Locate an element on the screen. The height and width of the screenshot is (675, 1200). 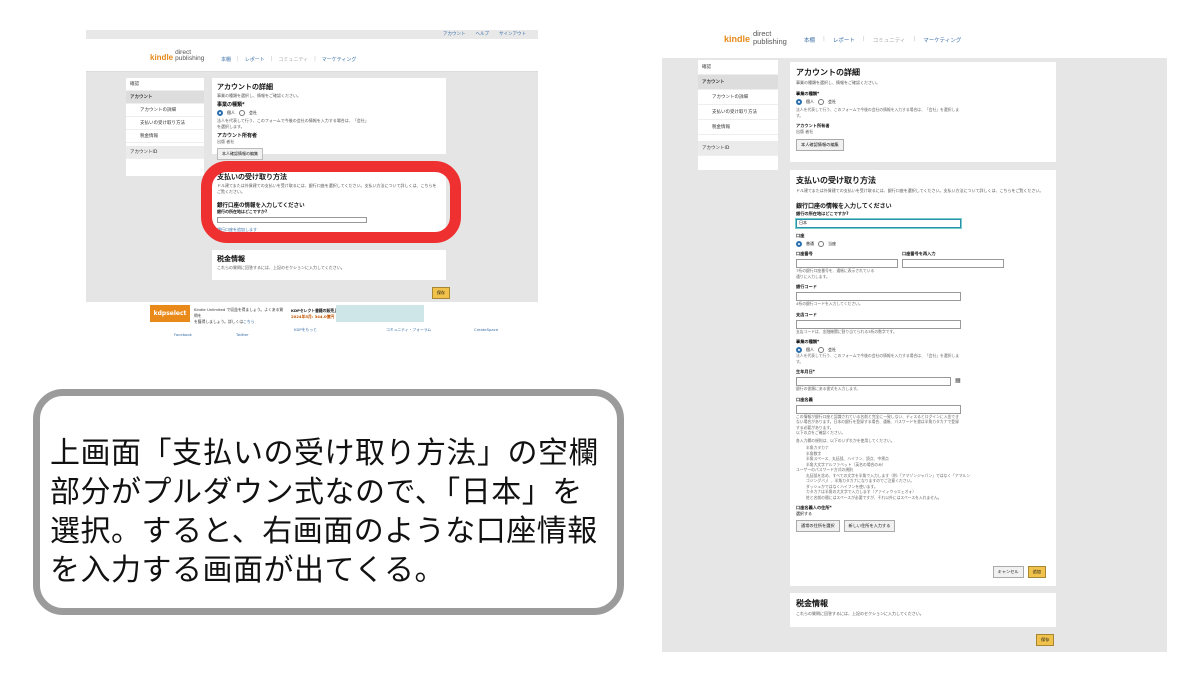
select-existing-address-button: 通常の住所を選択 is located at coordinates (818, 526).